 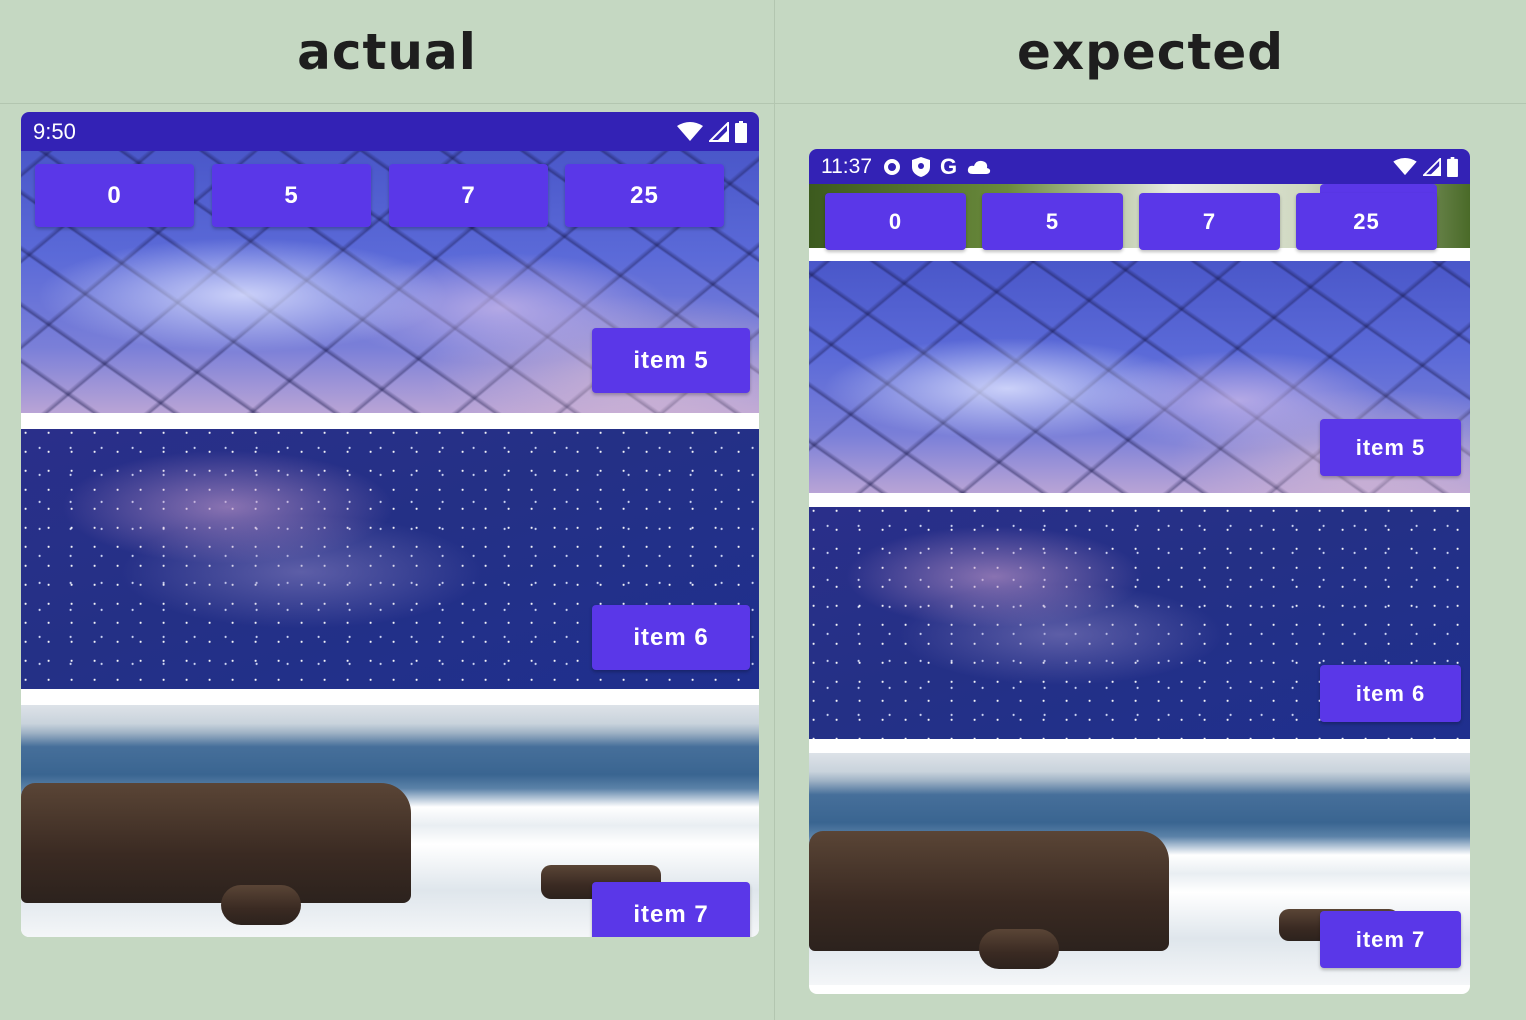 I want to click on shield-icon, so click(x=921, y=166).